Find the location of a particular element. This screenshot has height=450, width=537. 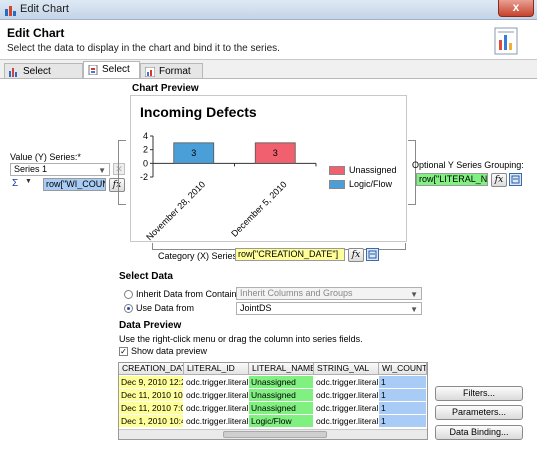

legend-label-unassigned: Unassigned is located at coordinates (373, 170).